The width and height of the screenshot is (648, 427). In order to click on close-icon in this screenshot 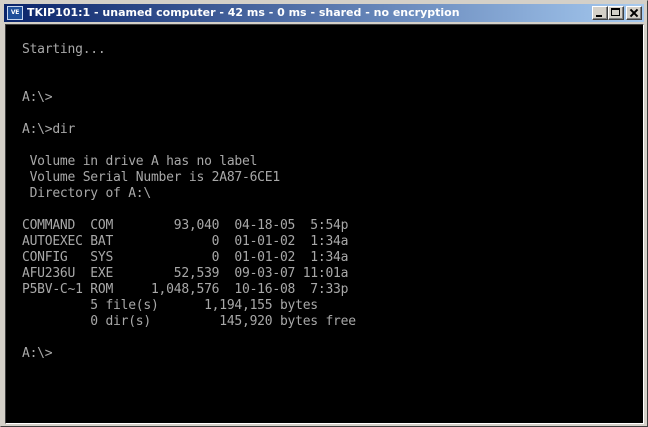, I will do `click(634, 13)`.